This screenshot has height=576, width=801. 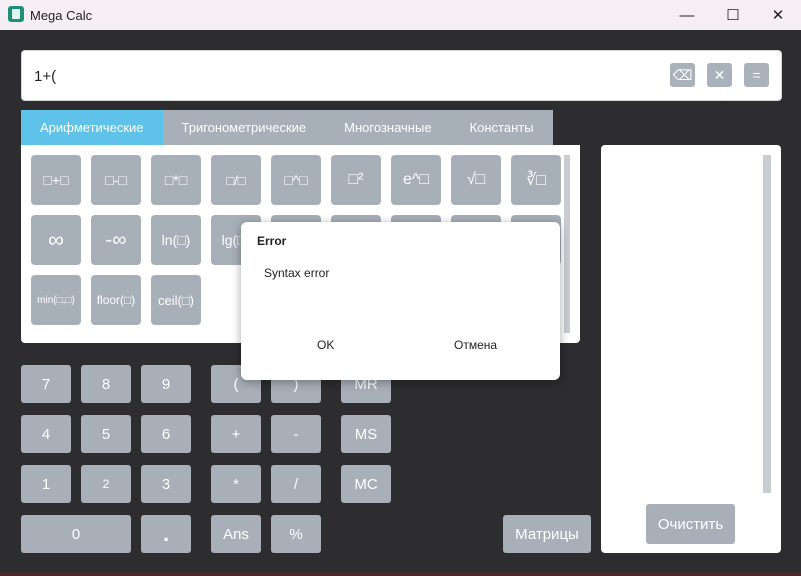 What do you see at coordinates (176, 300) in the screenshot?
I see `ceil-button: ceil(□)` at bounding box center [176, 300].